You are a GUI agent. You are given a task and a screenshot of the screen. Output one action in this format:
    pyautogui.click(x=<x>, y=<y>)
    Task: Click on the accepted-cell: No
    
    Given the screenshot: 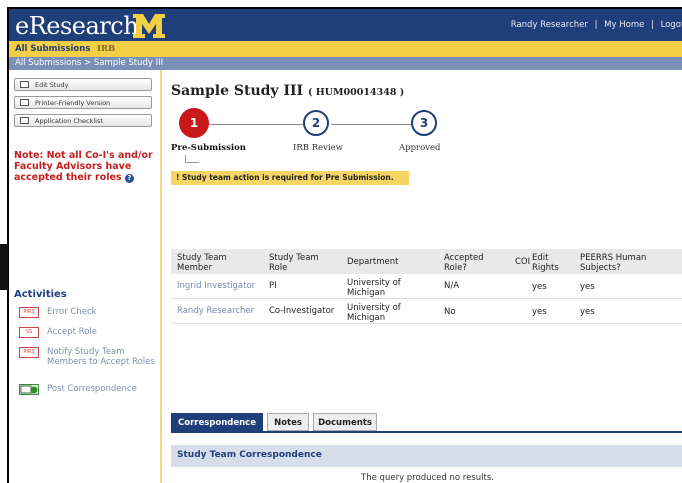 What is the action you would take?
    pyautogui.click(x=450, y=312)
    